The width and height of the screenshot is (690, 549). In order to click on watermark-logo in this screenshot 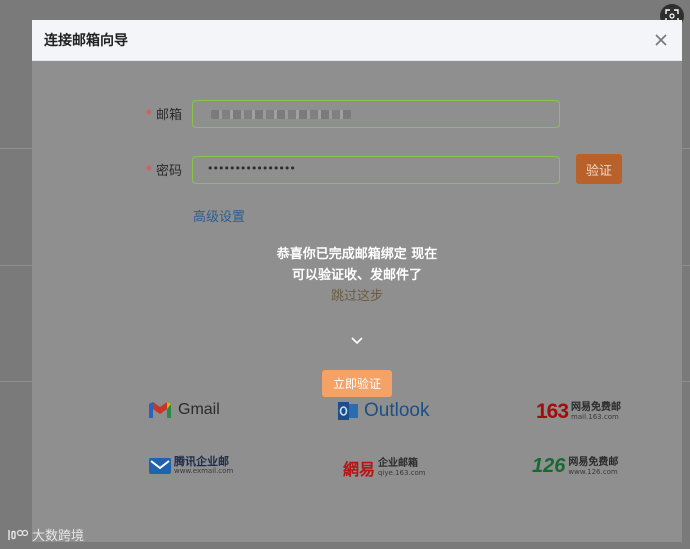, I will do `click(18, 534)`.